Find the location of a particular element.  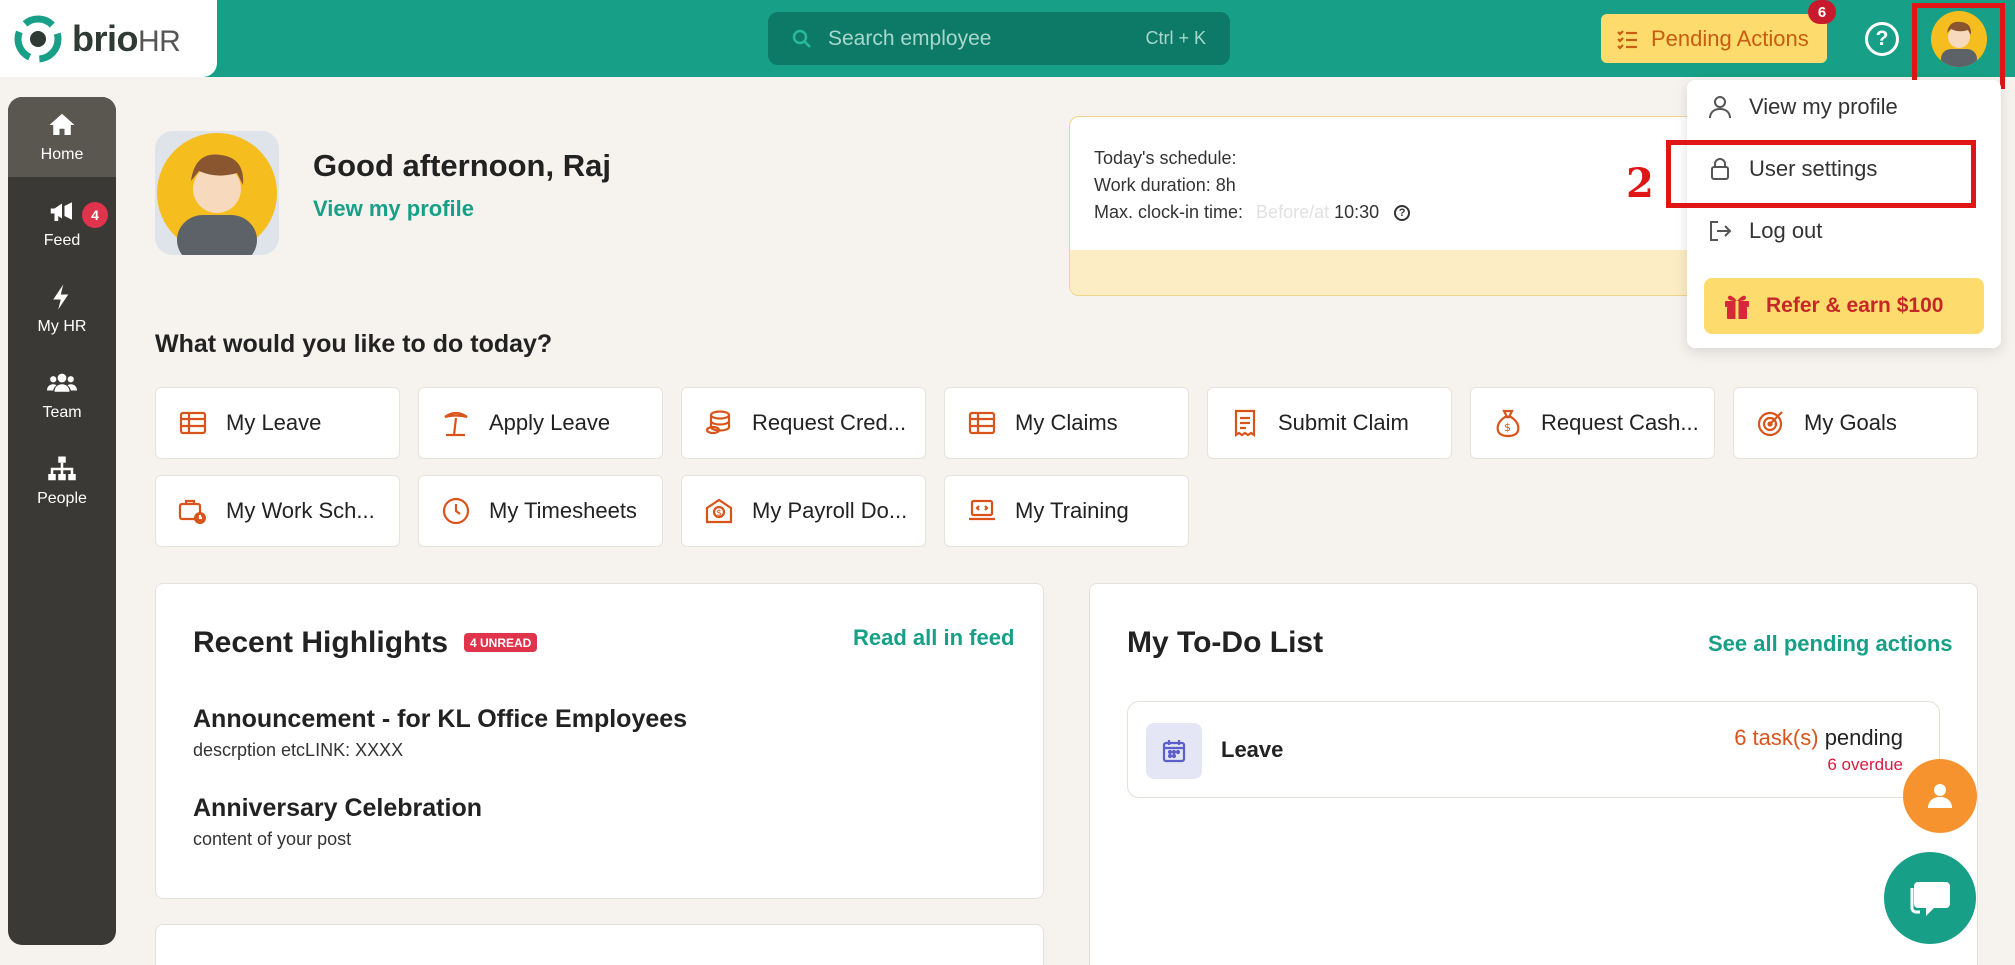

quick-action-label: Apply Leave is located at coordinates (550, 422).